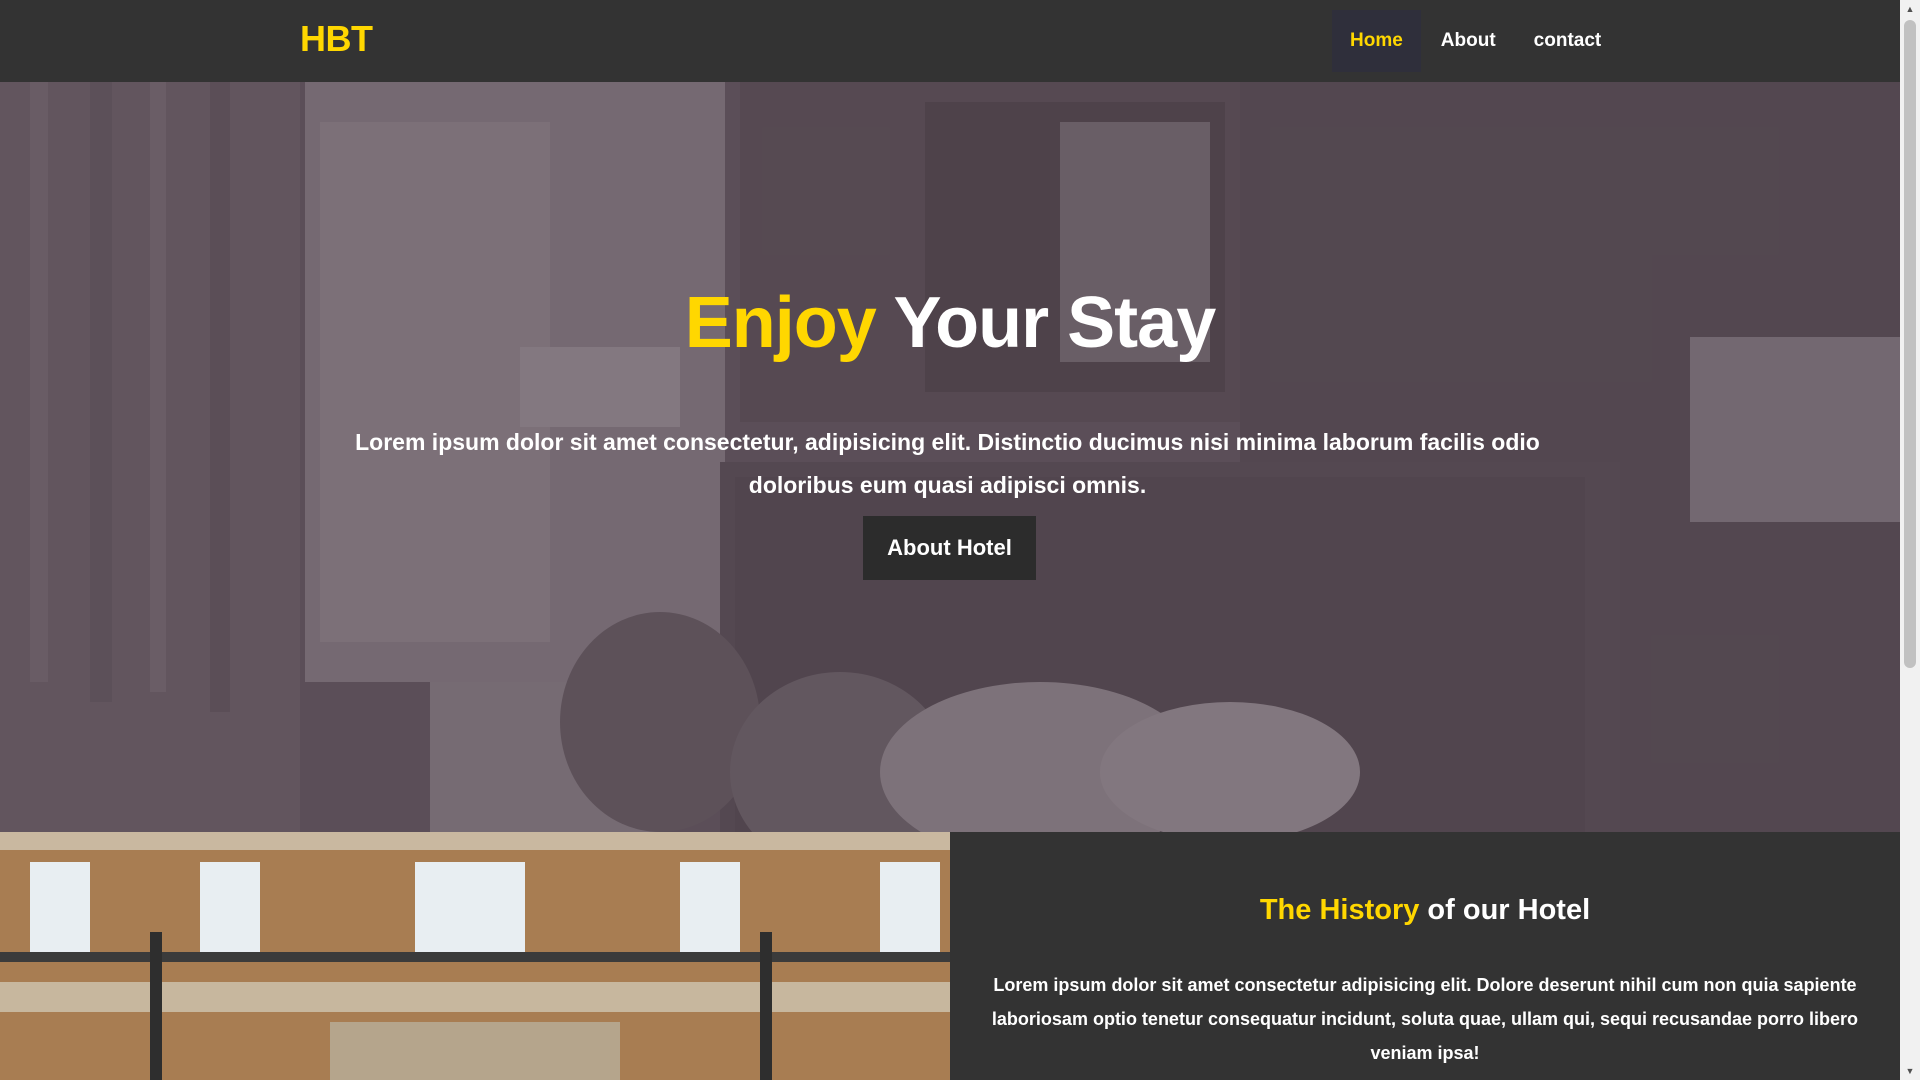  I want to click on nav-links: Home About contact, so click(1476, 41).